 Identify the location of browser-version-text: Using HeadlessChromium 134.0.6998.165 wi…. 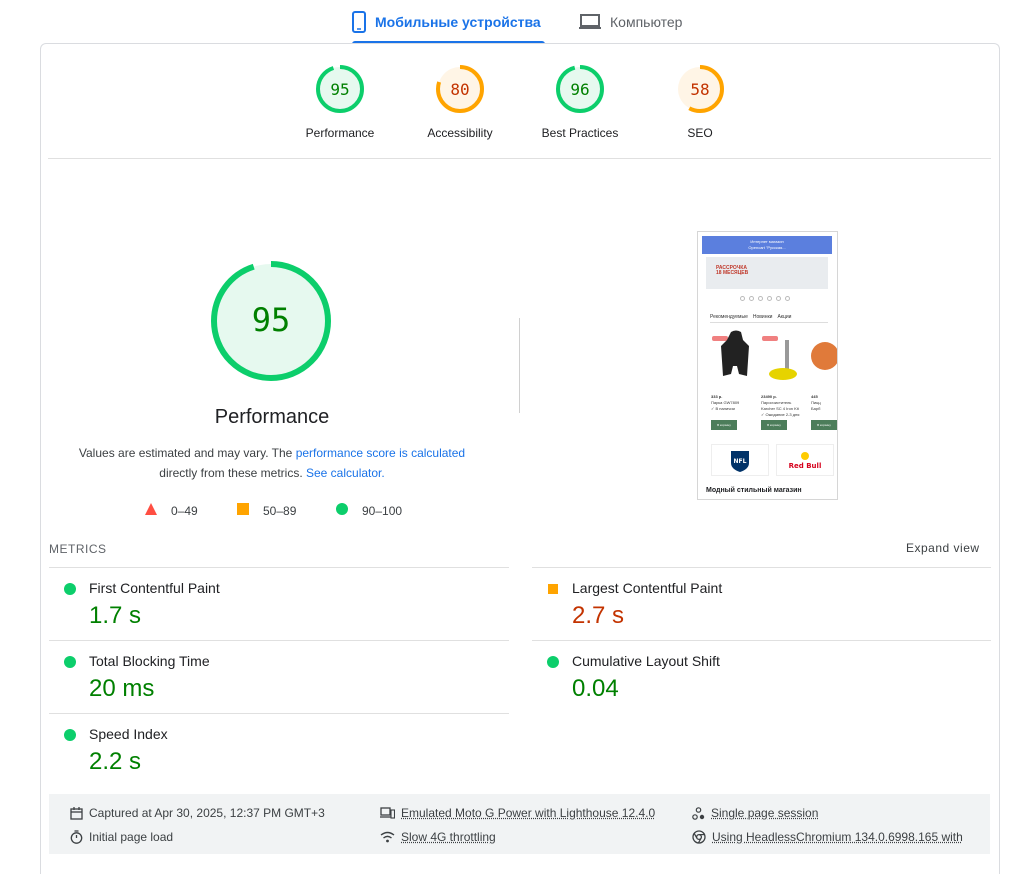
(837, 837).